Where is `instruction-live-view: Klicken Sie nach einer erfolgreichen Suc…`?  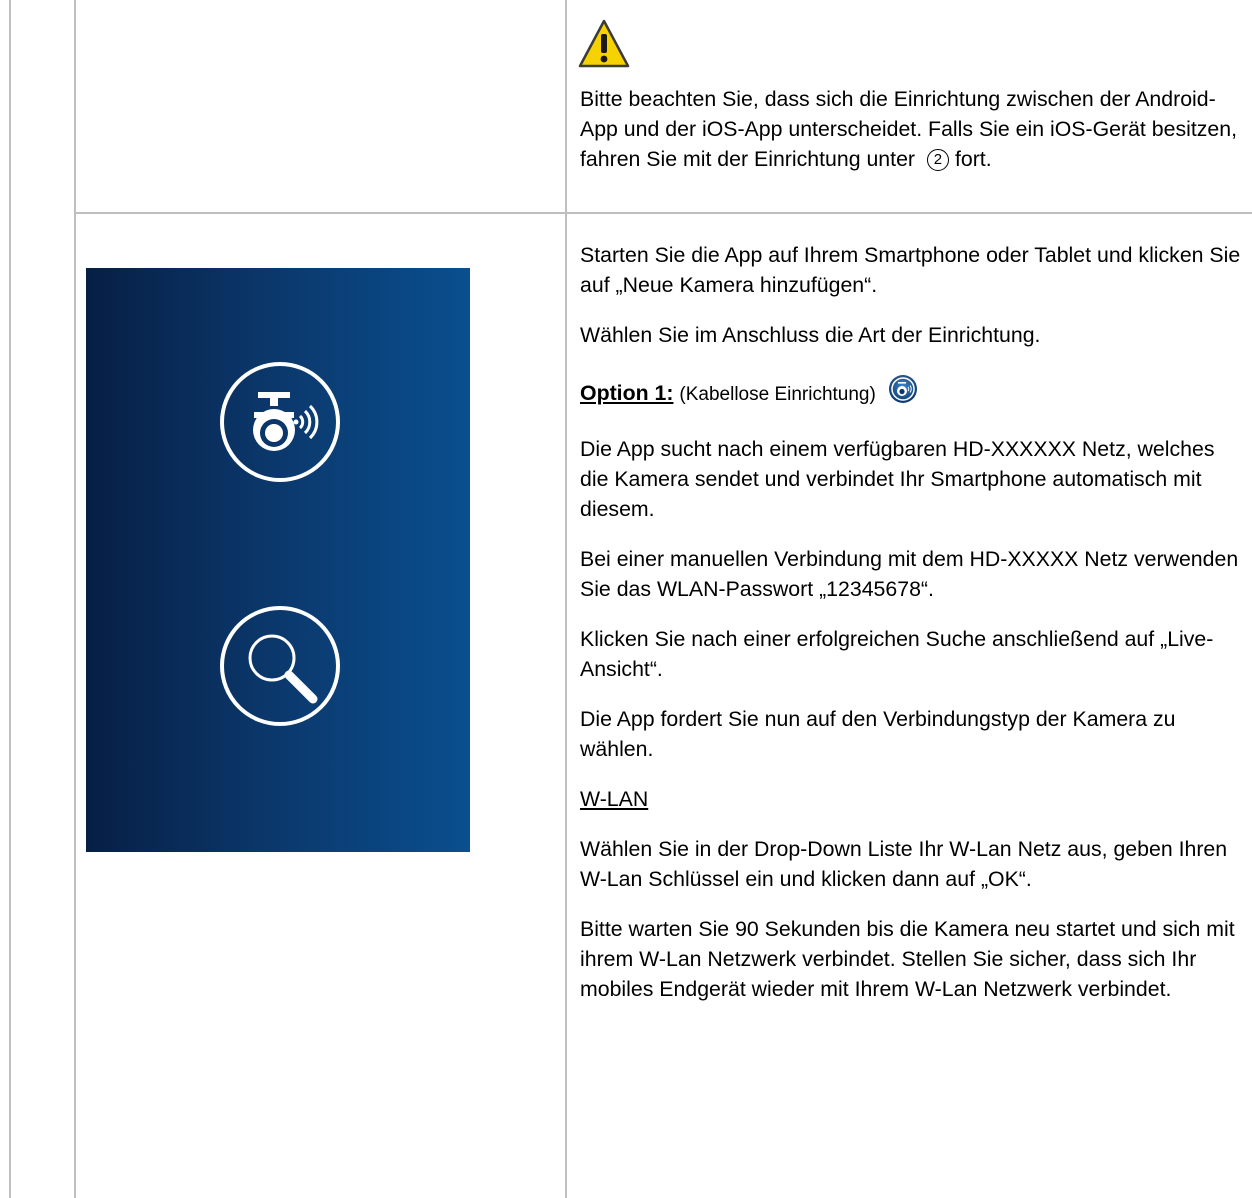 instruction-live-view: Klicken Sie nach einer erfolgreichen Suc… is located at coordinates (897, 654).